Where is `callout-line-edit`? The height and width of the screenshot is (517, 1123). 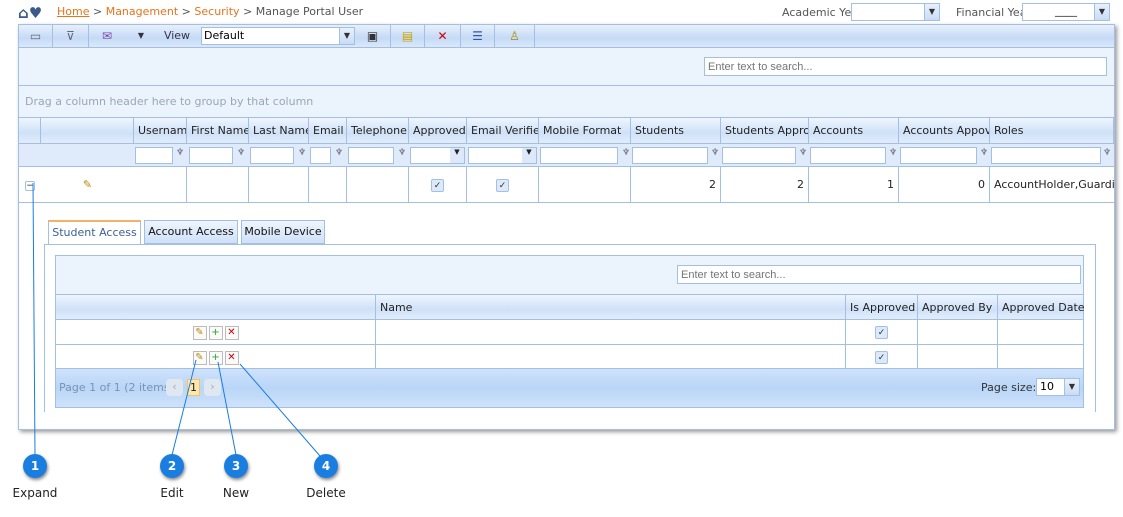
callout-line-edit is located at coordinates (184, 407).